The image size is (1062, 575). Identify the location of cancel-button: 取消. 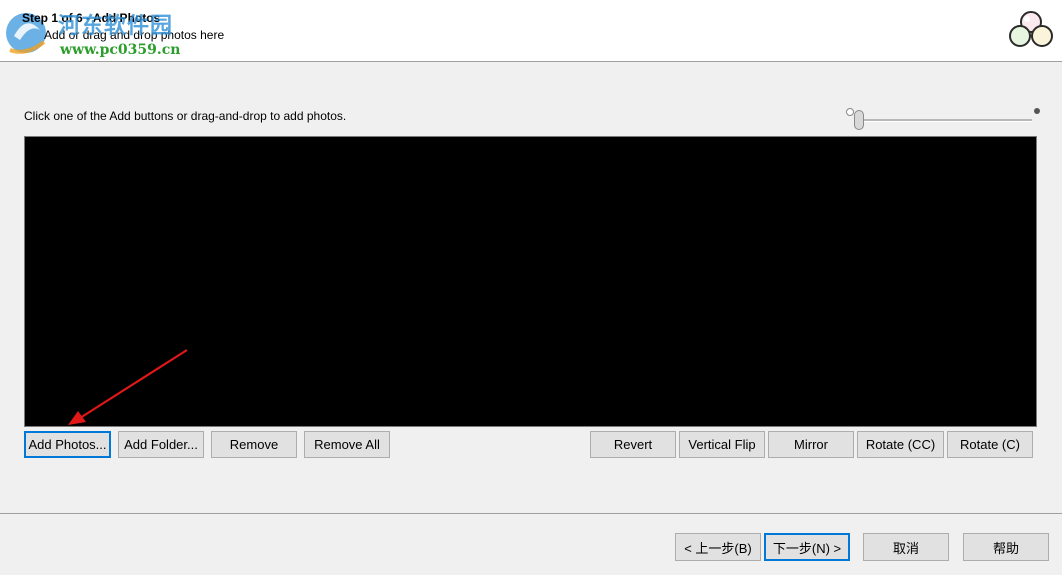
(906, 547).